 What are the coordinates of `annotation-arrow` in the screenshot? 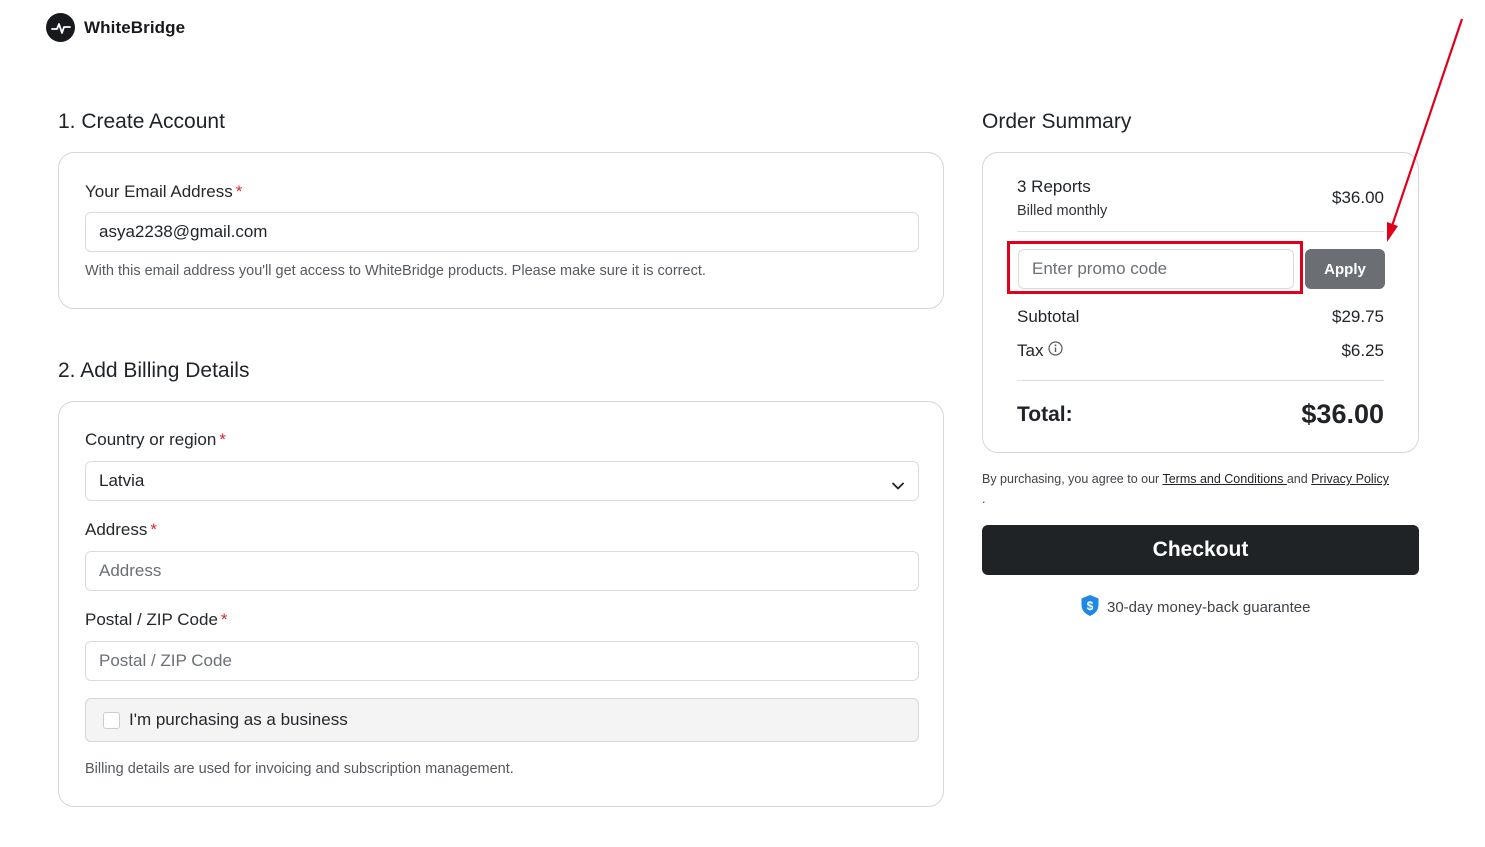 It's located at (1425, 130).